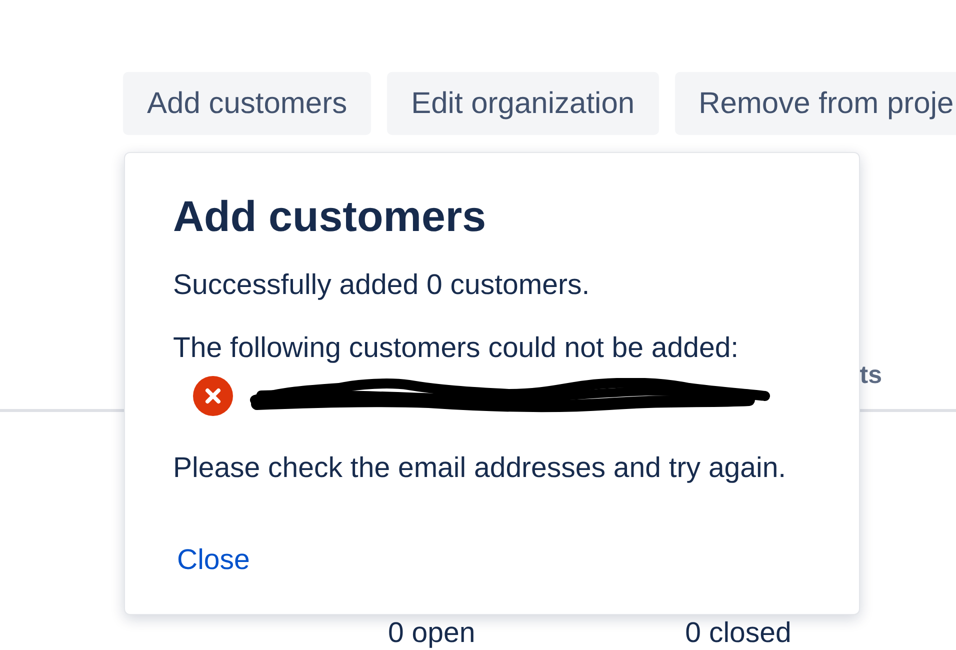  Describe the element at coordinates (213, 560) in the screenshot. I see `close-link: Close` at that location.